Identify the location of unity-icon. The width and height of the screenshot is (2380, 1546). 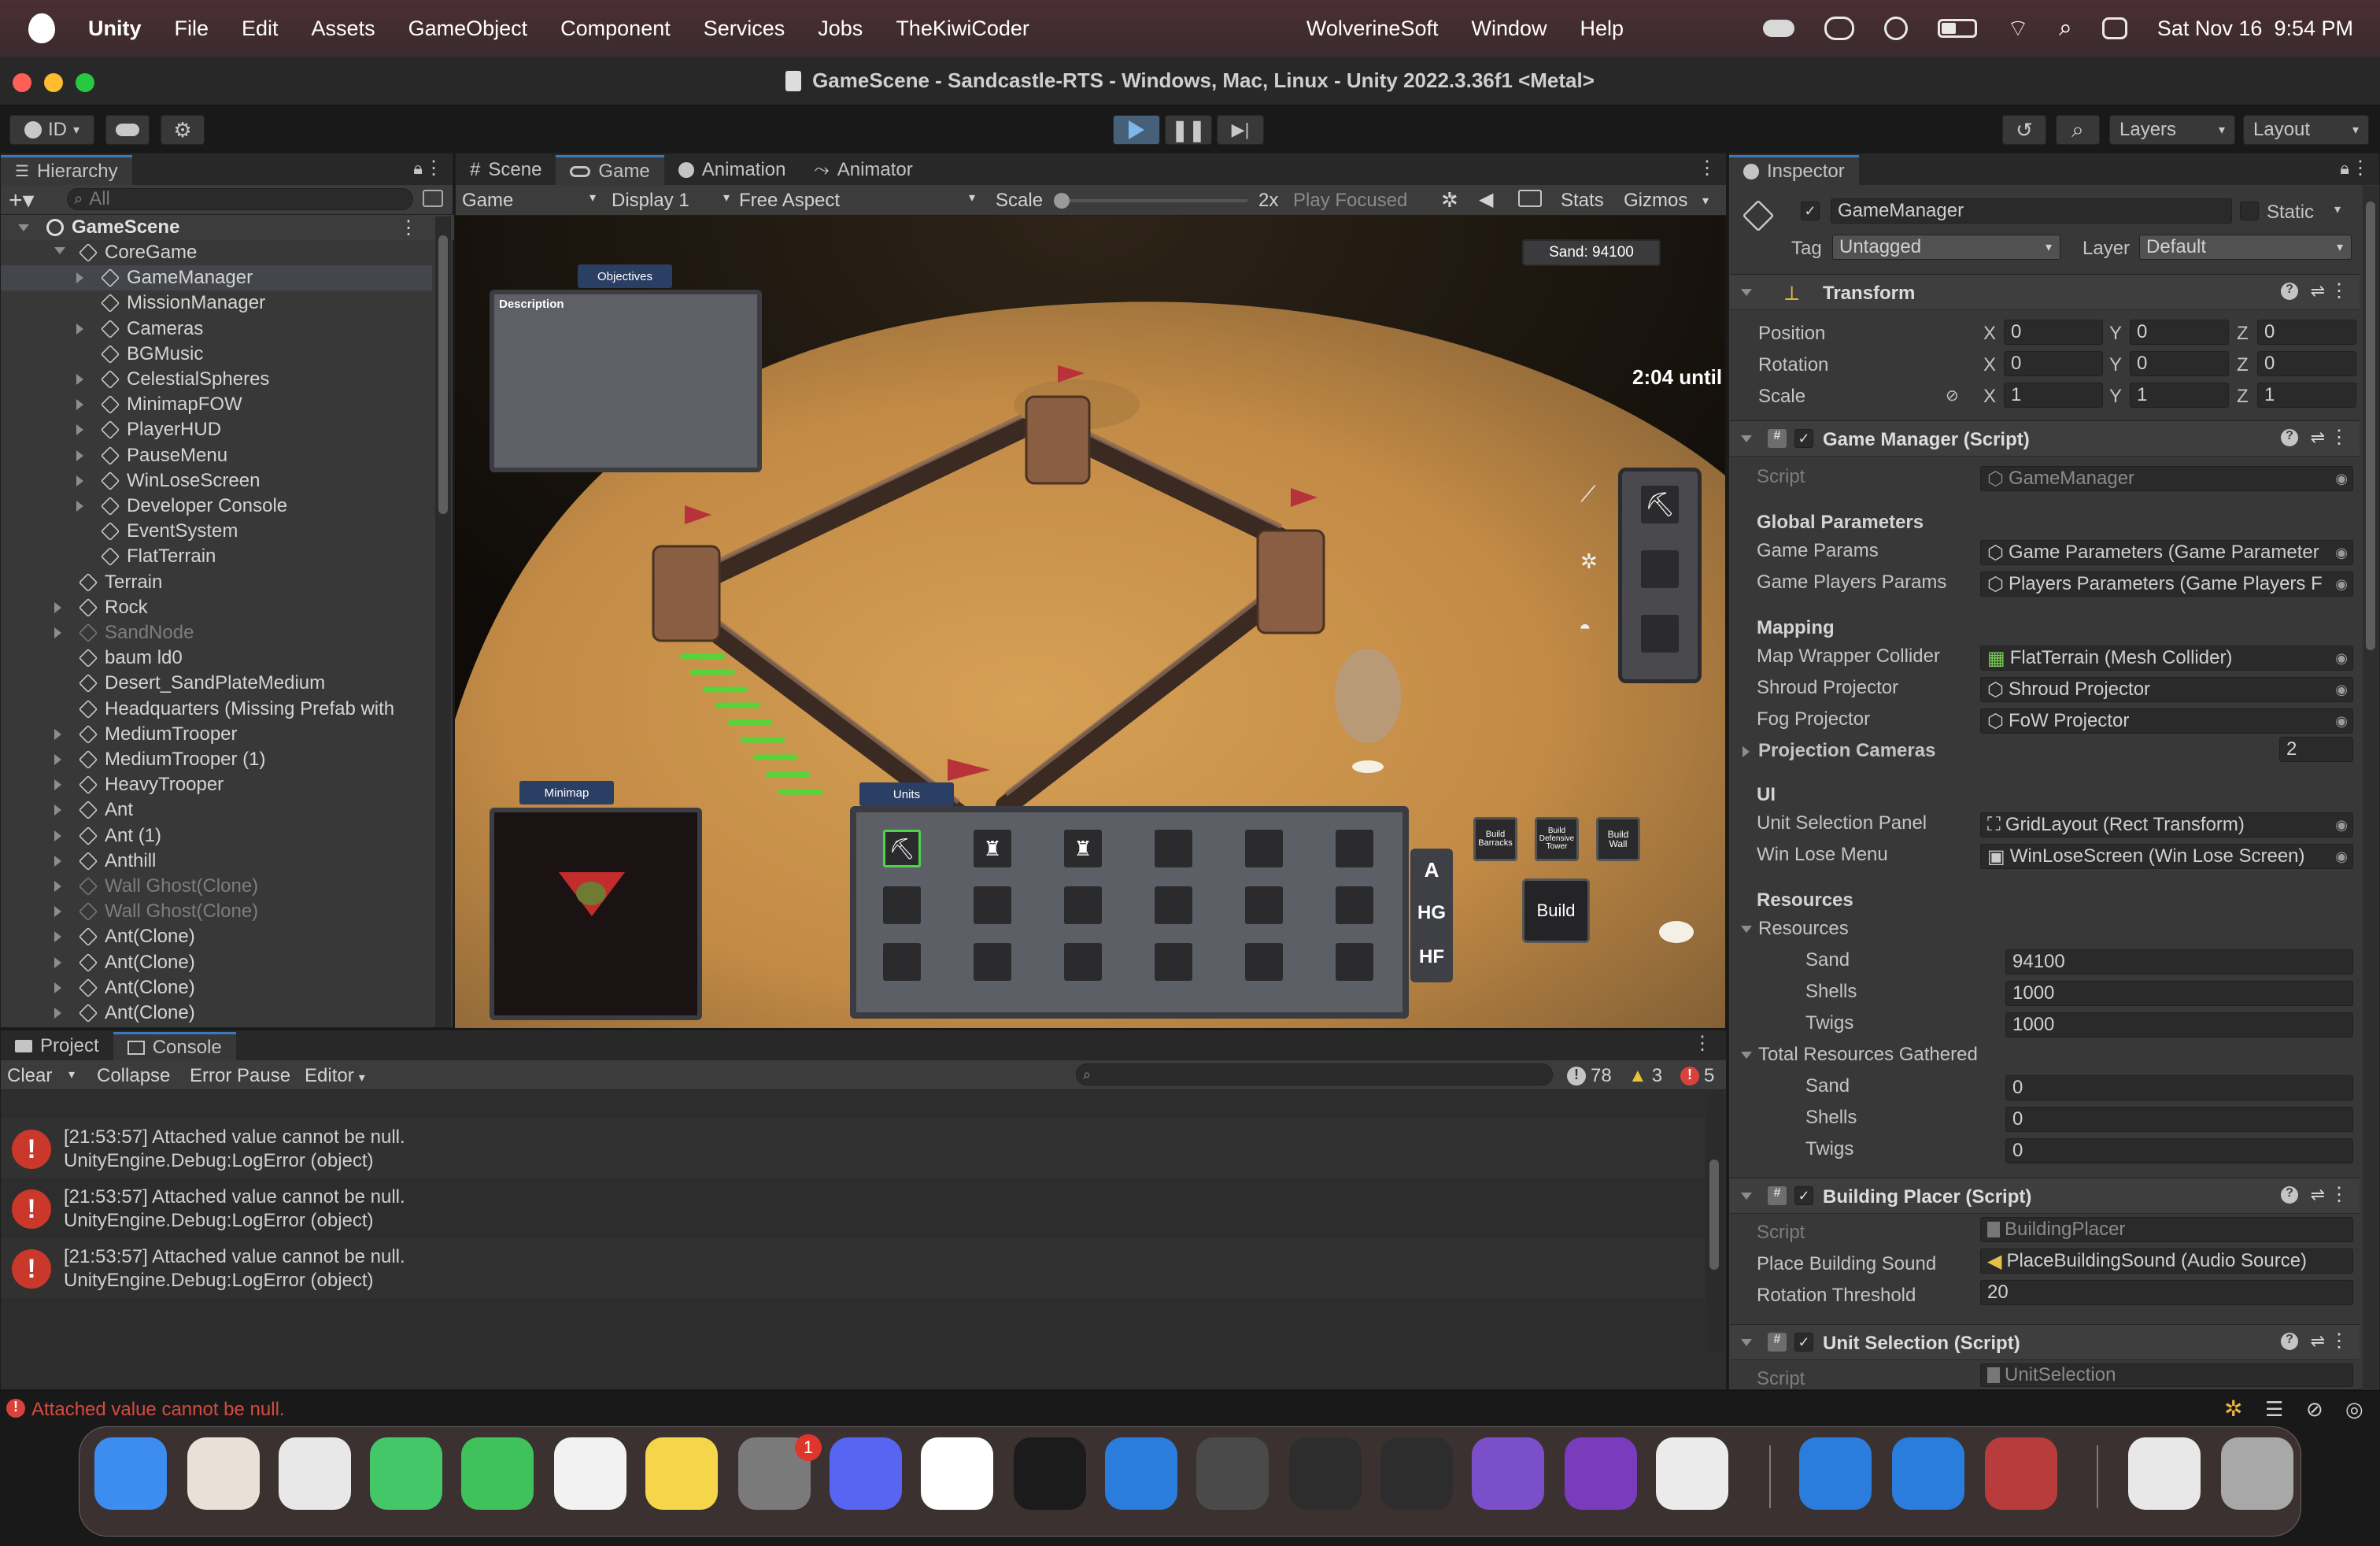
(1325, 1473).